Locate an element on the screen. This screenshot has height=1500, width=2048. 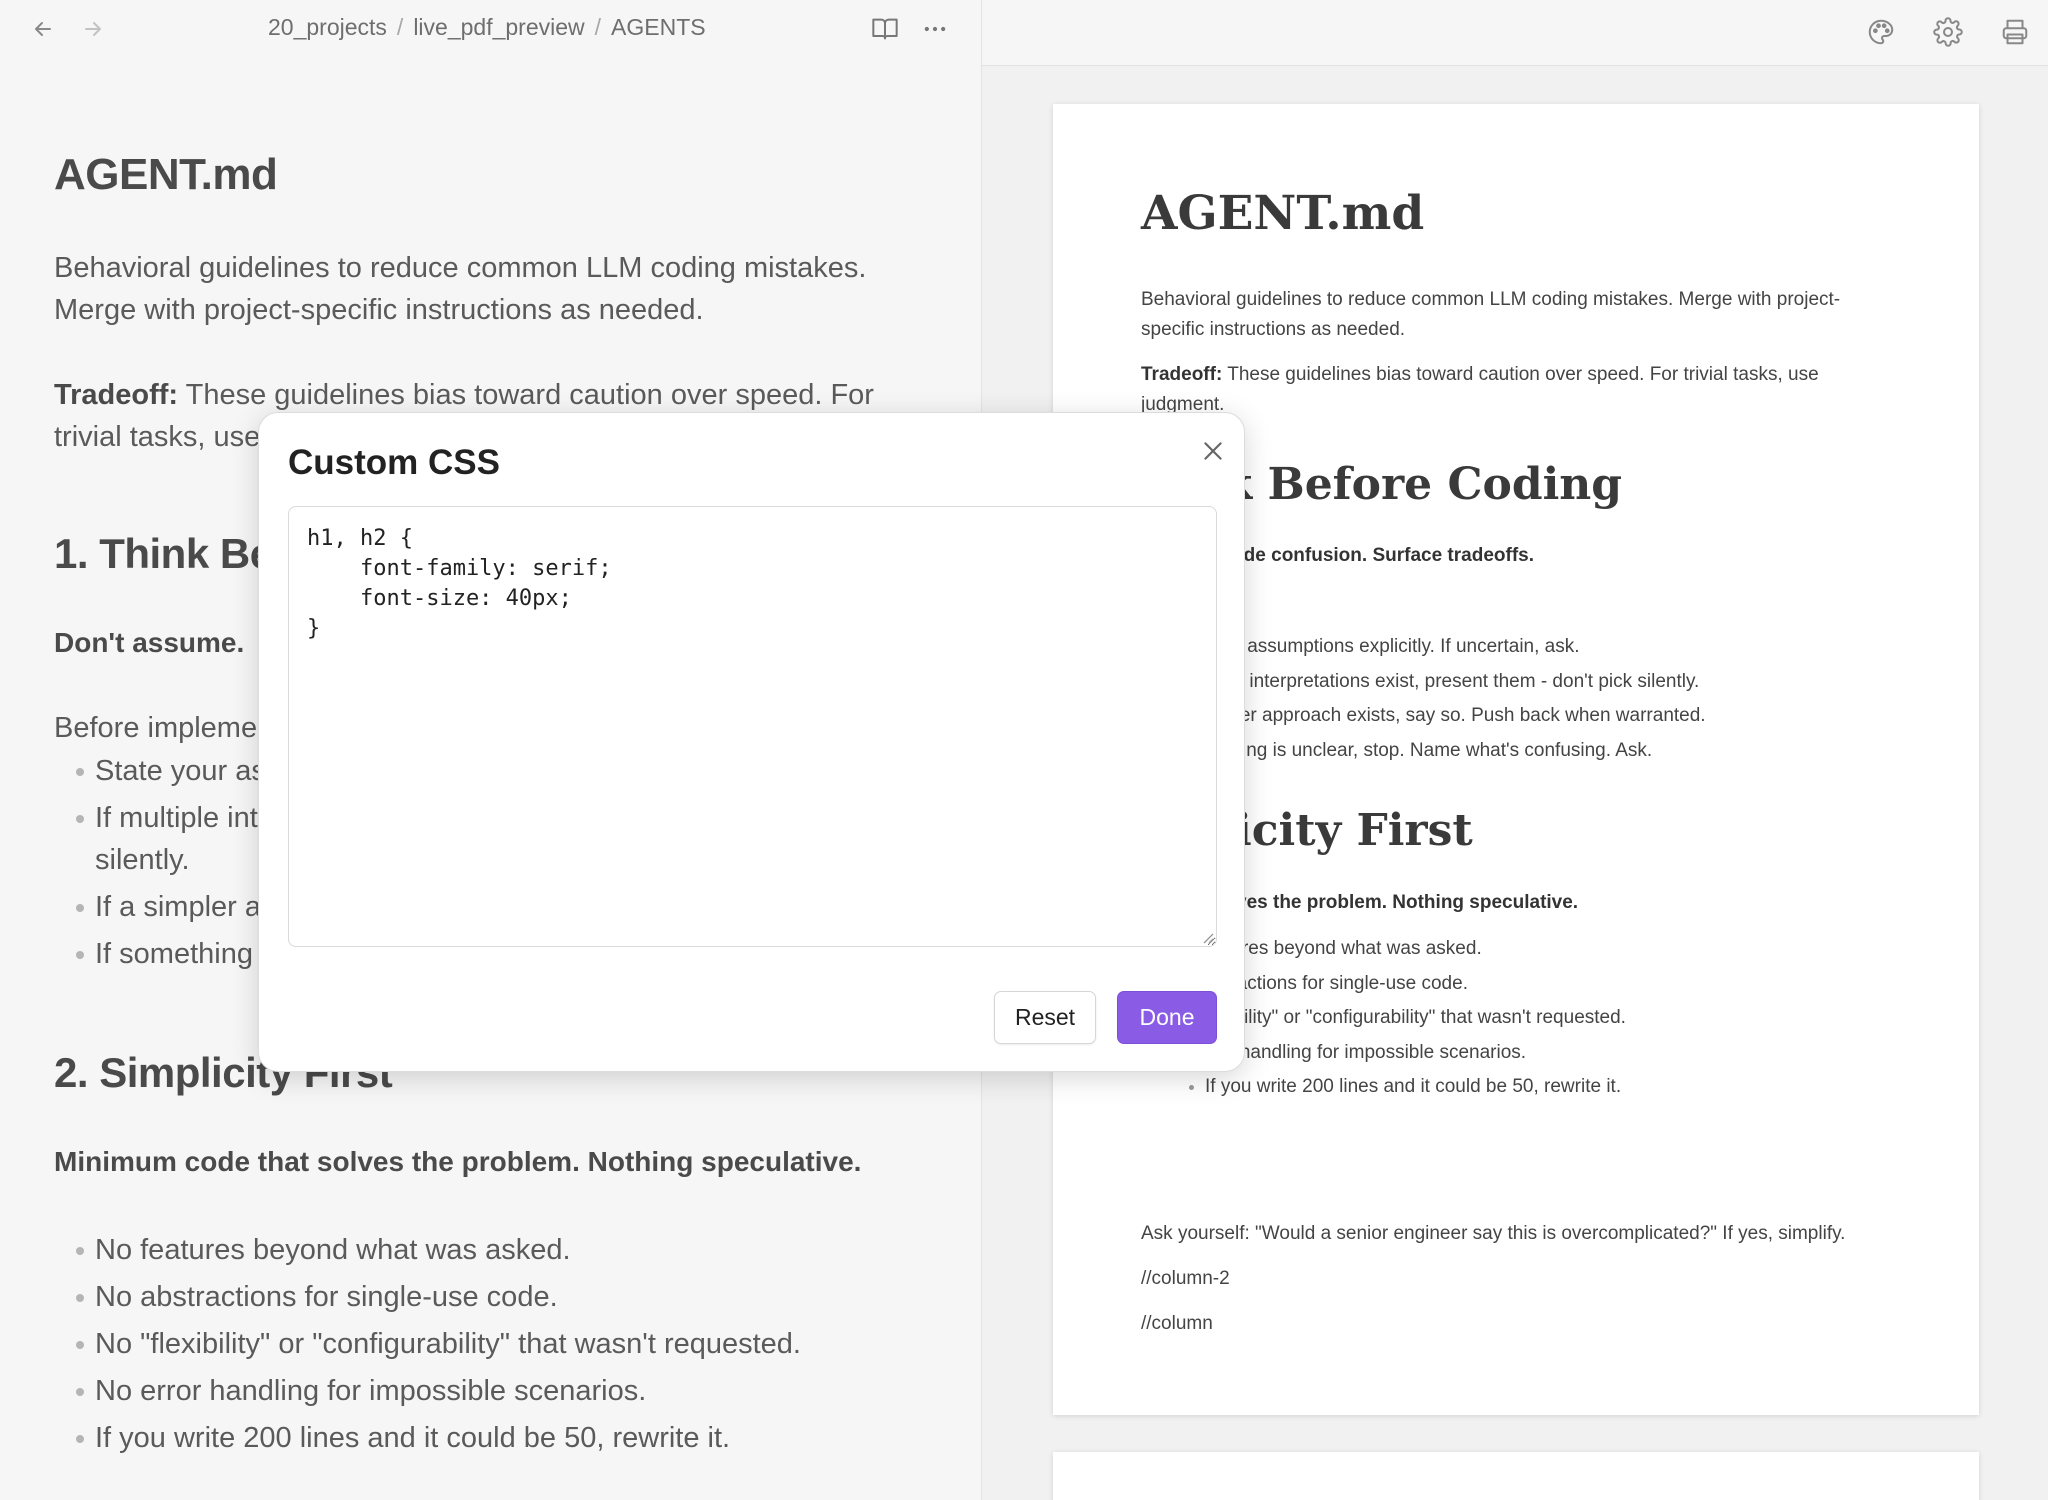
breadcrumb-item-file: AGENTS is located at coordinates (658, 27).